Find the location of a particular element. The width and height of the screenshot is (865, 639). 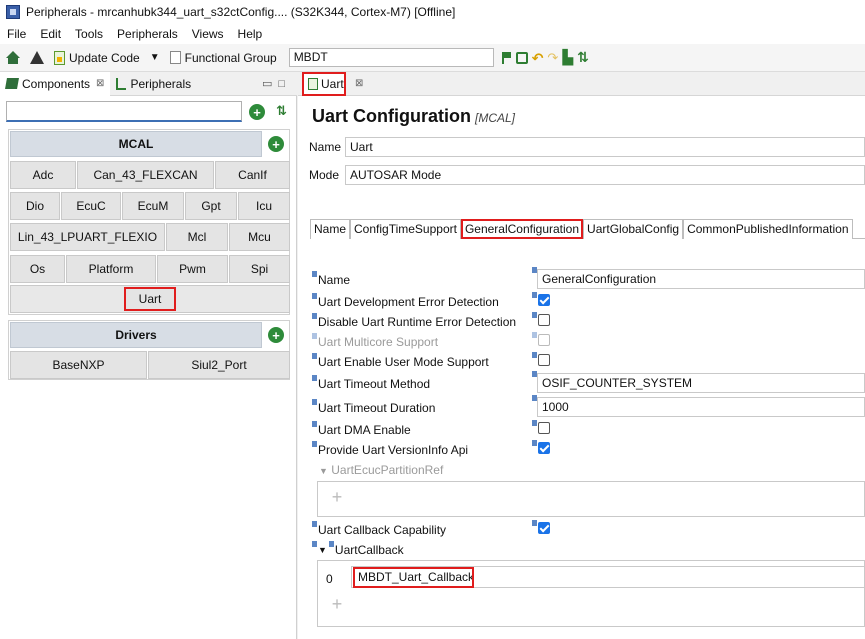

component-mcu: Mcu is located at coordinates (259, 237).